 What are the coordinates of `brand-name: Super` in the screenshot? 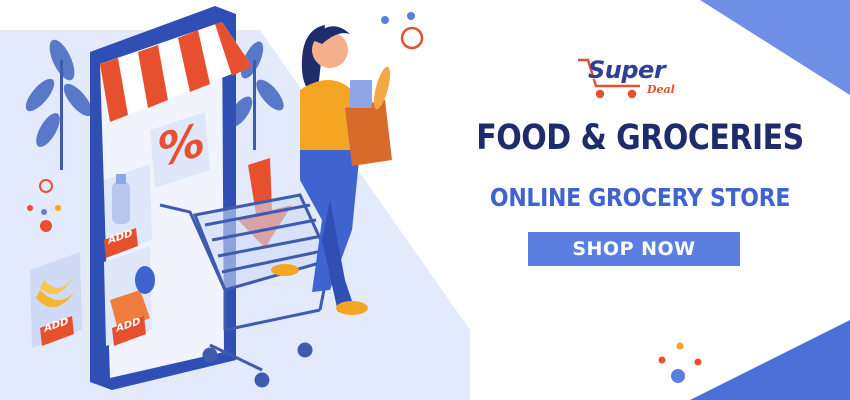 It's located at (627, 70).